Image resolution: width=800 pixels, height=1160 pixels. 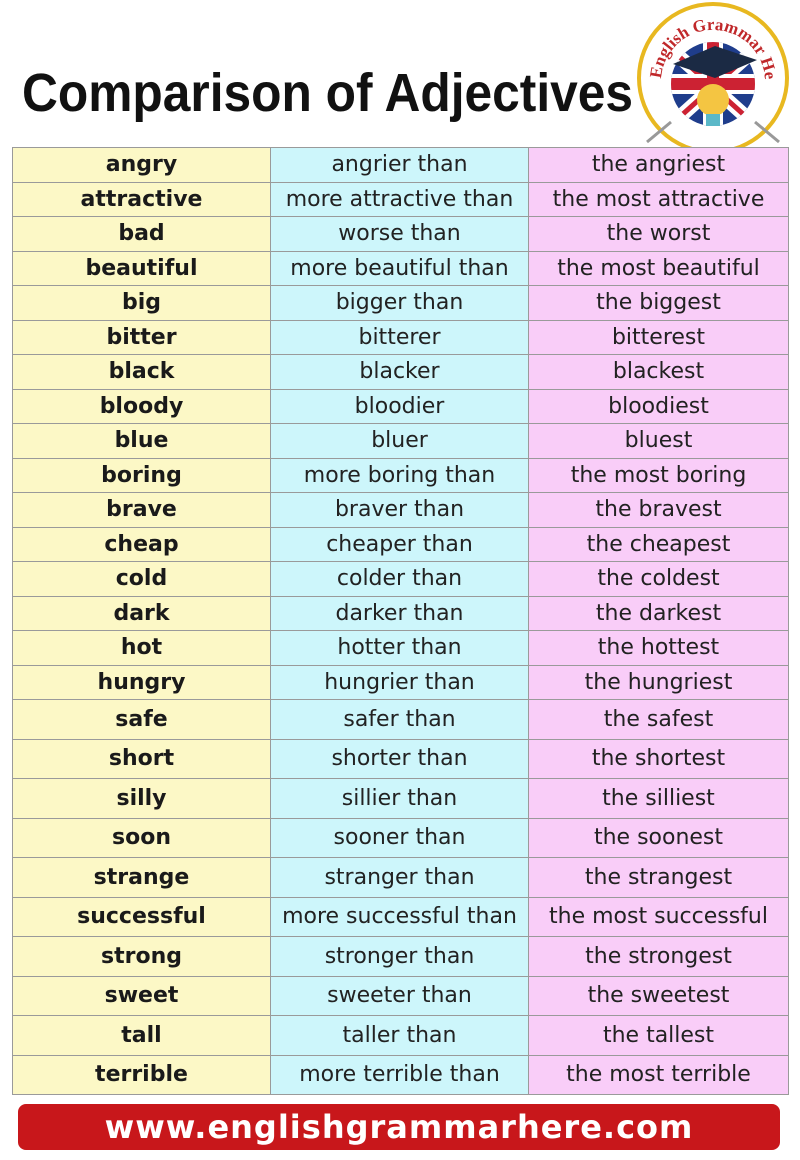 What do you see at coordinates (658, 199) in the screenshot?
I see `superlative-form-cell: the most attractive` at bounding box center [658, 199].